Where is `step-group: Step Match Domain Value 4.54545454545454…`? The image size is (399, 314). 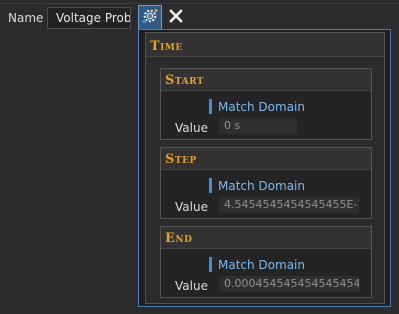 step-group: Step Match Domain Value 4.54545454545454… is located at coordinates (266, 183).